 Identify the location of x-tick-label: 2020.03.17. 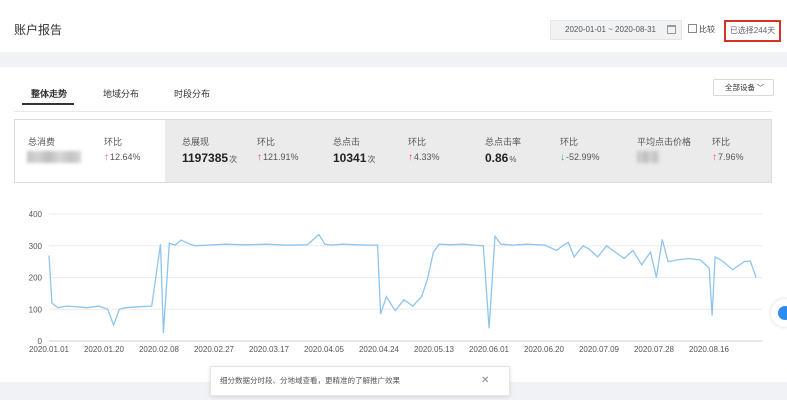
(269, 349).